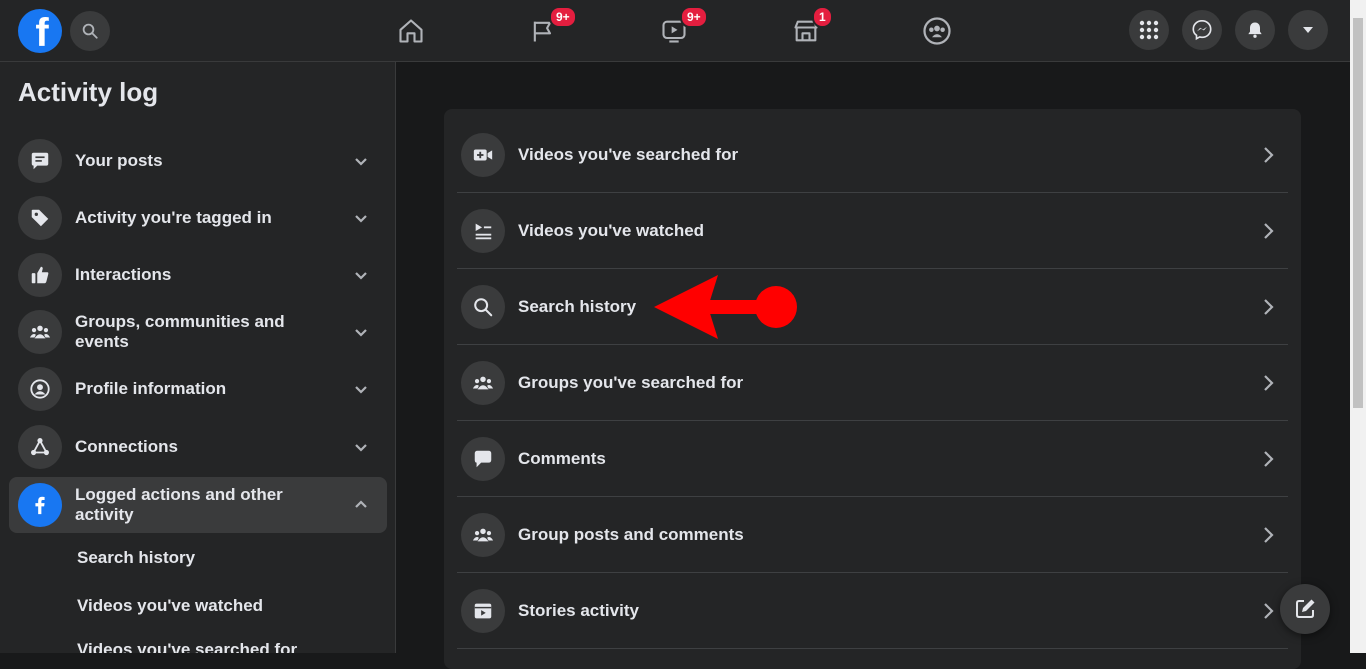 This screenshot has width=1366, height=669. I want to click on search-button, so click(90, 31).